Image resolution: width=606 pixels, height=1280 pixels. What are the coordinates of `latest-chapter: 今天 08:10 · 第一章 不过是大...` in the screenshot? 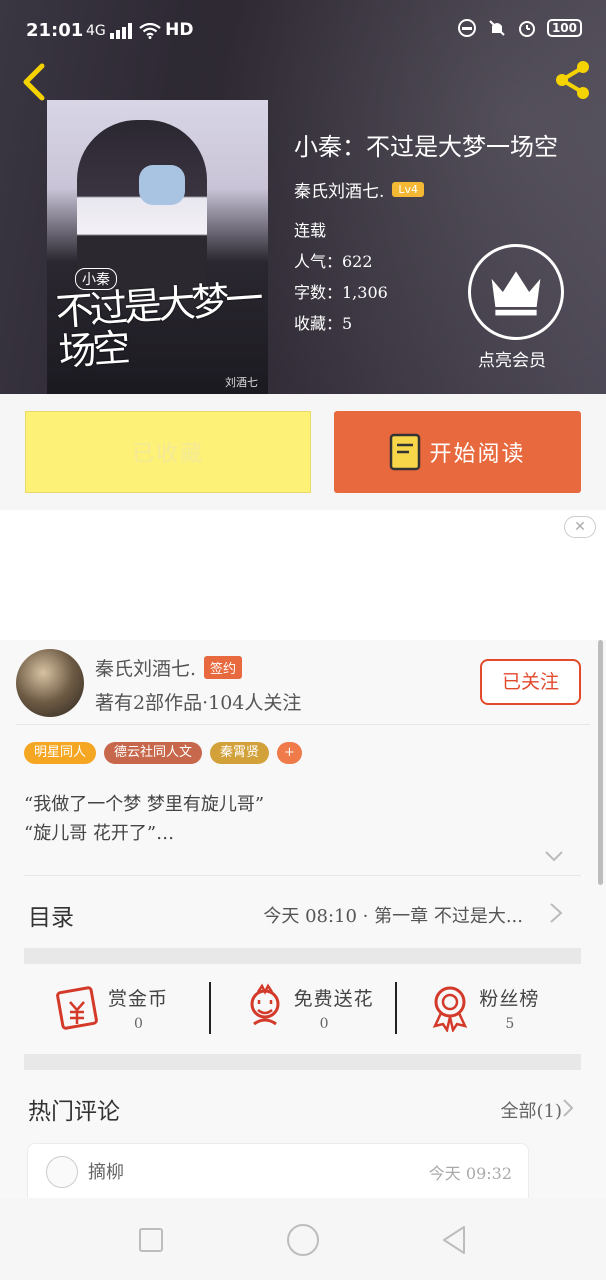 It's located at (393, 916).